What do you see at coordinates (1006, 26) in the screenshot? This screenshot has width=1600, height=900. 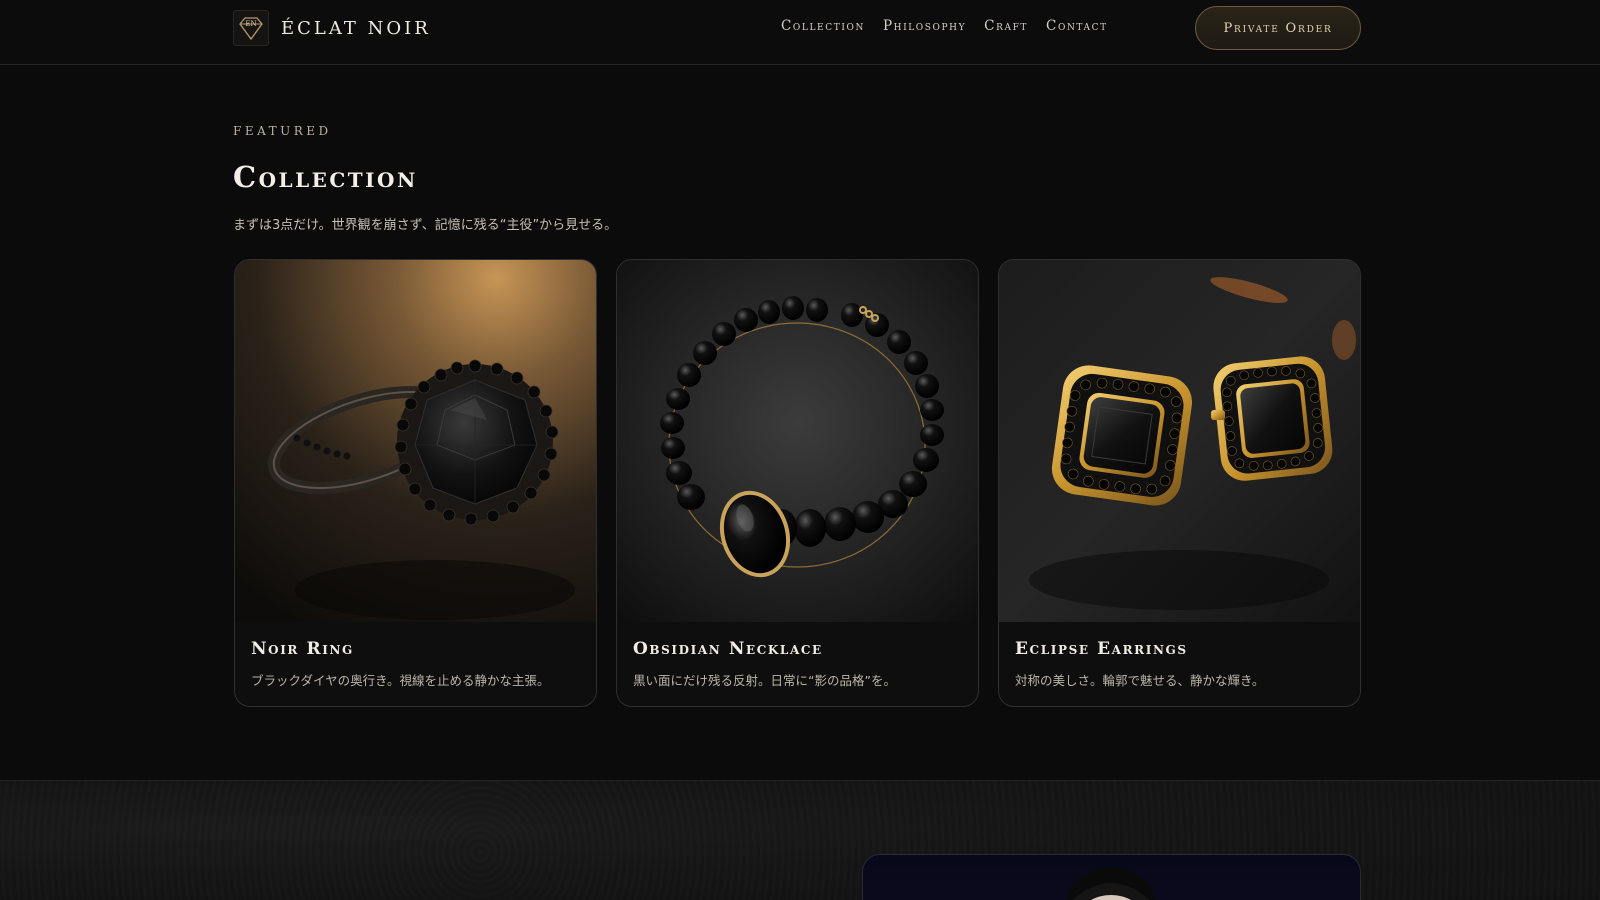 I see `nav-craft: Craft` at bounding box center [1006, 26].